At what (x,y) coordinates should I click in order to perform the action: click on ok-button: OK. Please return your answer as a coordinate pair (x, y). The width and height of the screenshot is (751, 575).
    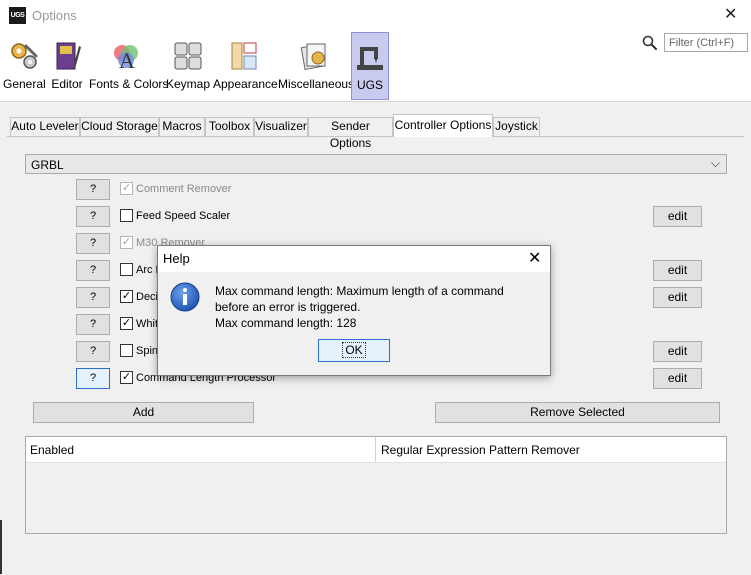
    Looking at the image, I should click on (354, 350).